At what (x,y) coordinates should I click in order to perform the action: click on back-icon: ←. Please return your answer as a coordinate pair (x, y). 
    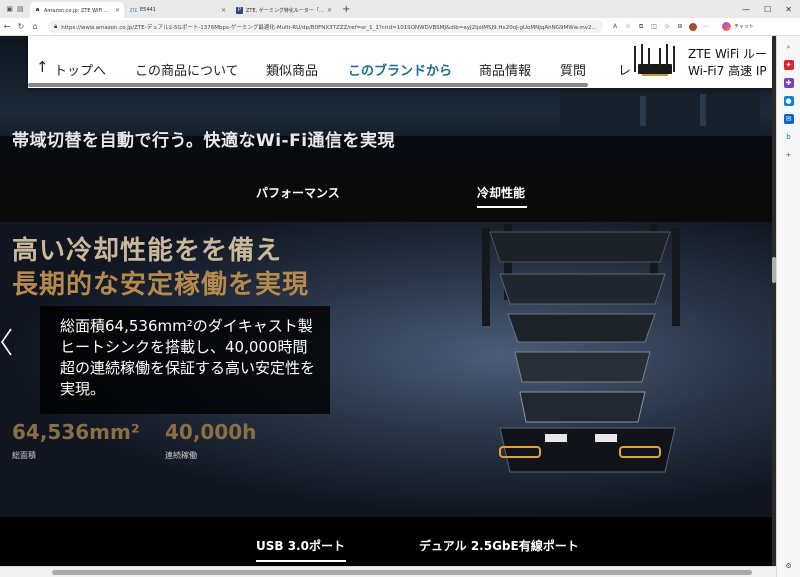
    Looking at the image, I should click on (7, 26).